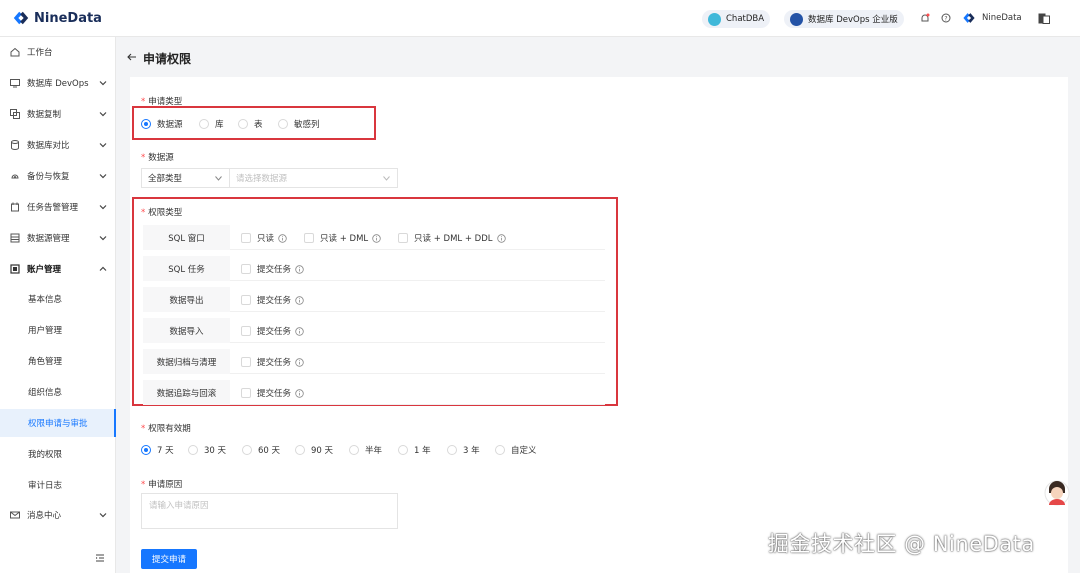 The image size is (1080, 573). Describe the element at coordinates (211, 124) in the screenshot. I see `radio-database: 库` at that location.